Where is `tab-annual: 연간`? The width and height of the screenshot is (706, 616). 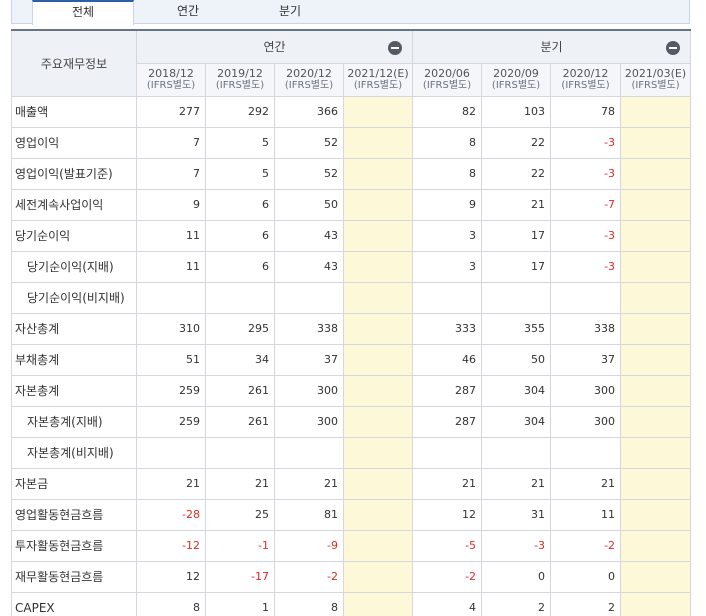 tab-annual: 연간 is located at coordinates (188, 12).